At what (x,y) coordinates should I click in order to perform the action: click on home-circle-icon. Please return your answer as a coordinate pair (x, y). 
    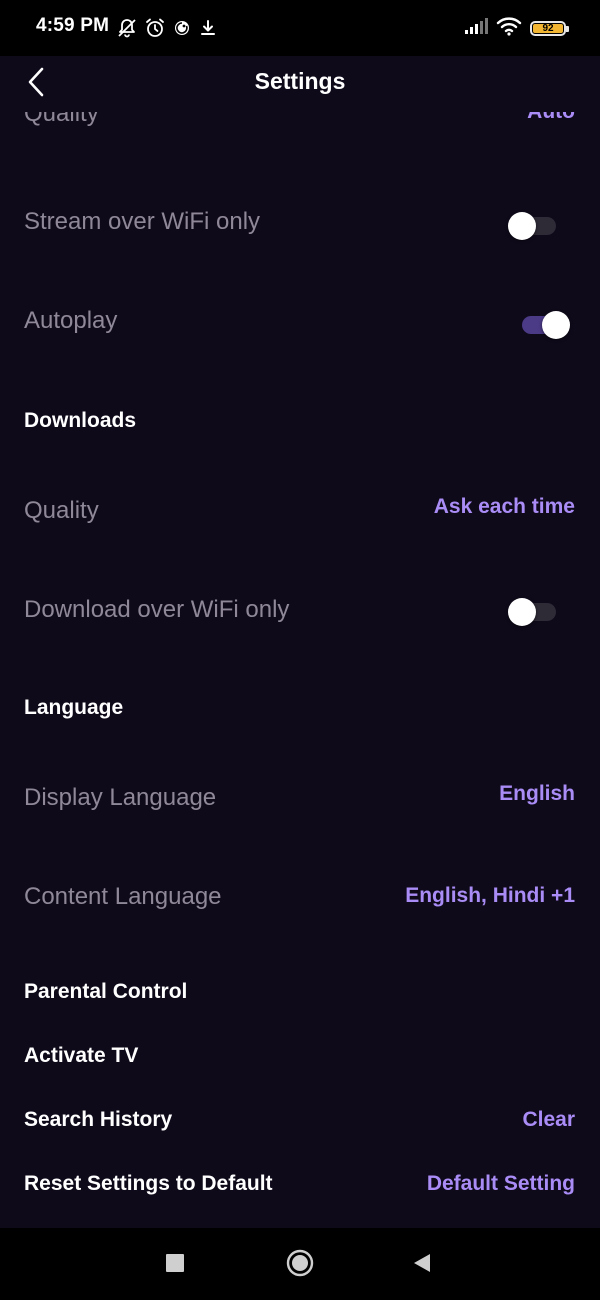
    Looking at the image, I should click on (300, 1265).